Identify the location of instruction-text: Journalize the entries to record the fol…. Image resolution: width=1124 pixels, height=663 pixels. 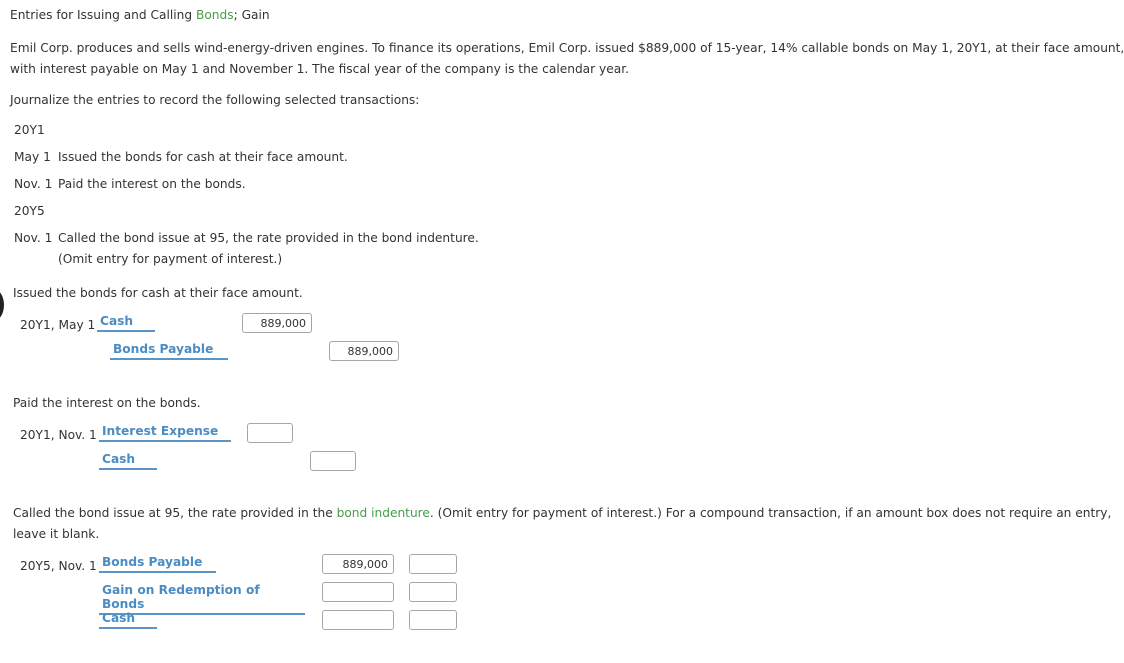
(215, 100).